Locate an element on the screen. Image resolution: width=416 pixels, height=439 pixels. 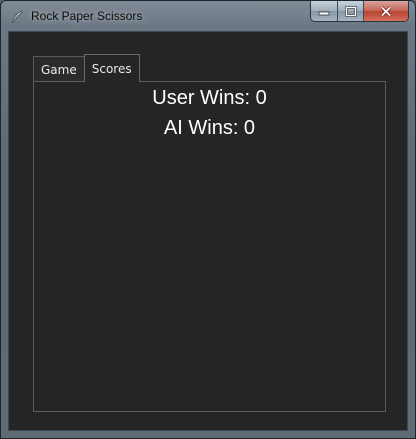
maximize-button is located at coordinates (350, 11).